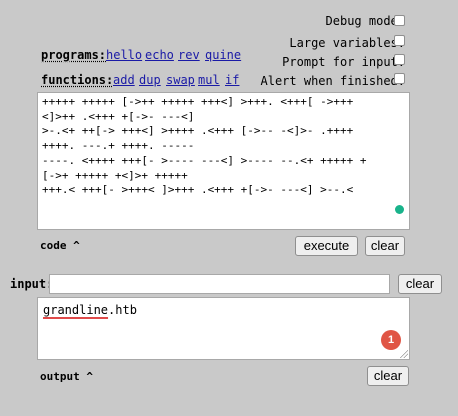  What do you see at coordinates (66, 376) in the screenshot?
I see `output-section-toggle: output ^` at bounding box center [66, 376].